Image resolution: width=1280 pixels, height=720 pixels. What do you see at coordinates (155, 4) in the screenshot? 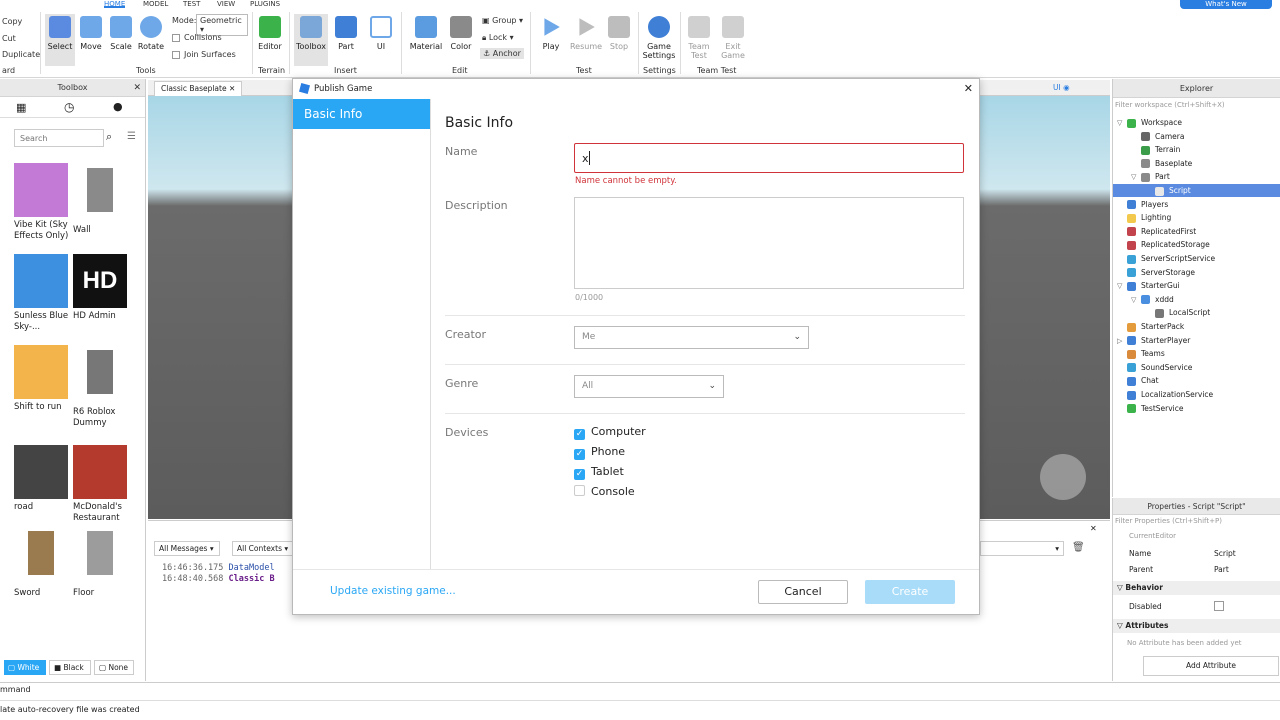
I see `tab-model: MODEL` at bounding box center [155, 4].